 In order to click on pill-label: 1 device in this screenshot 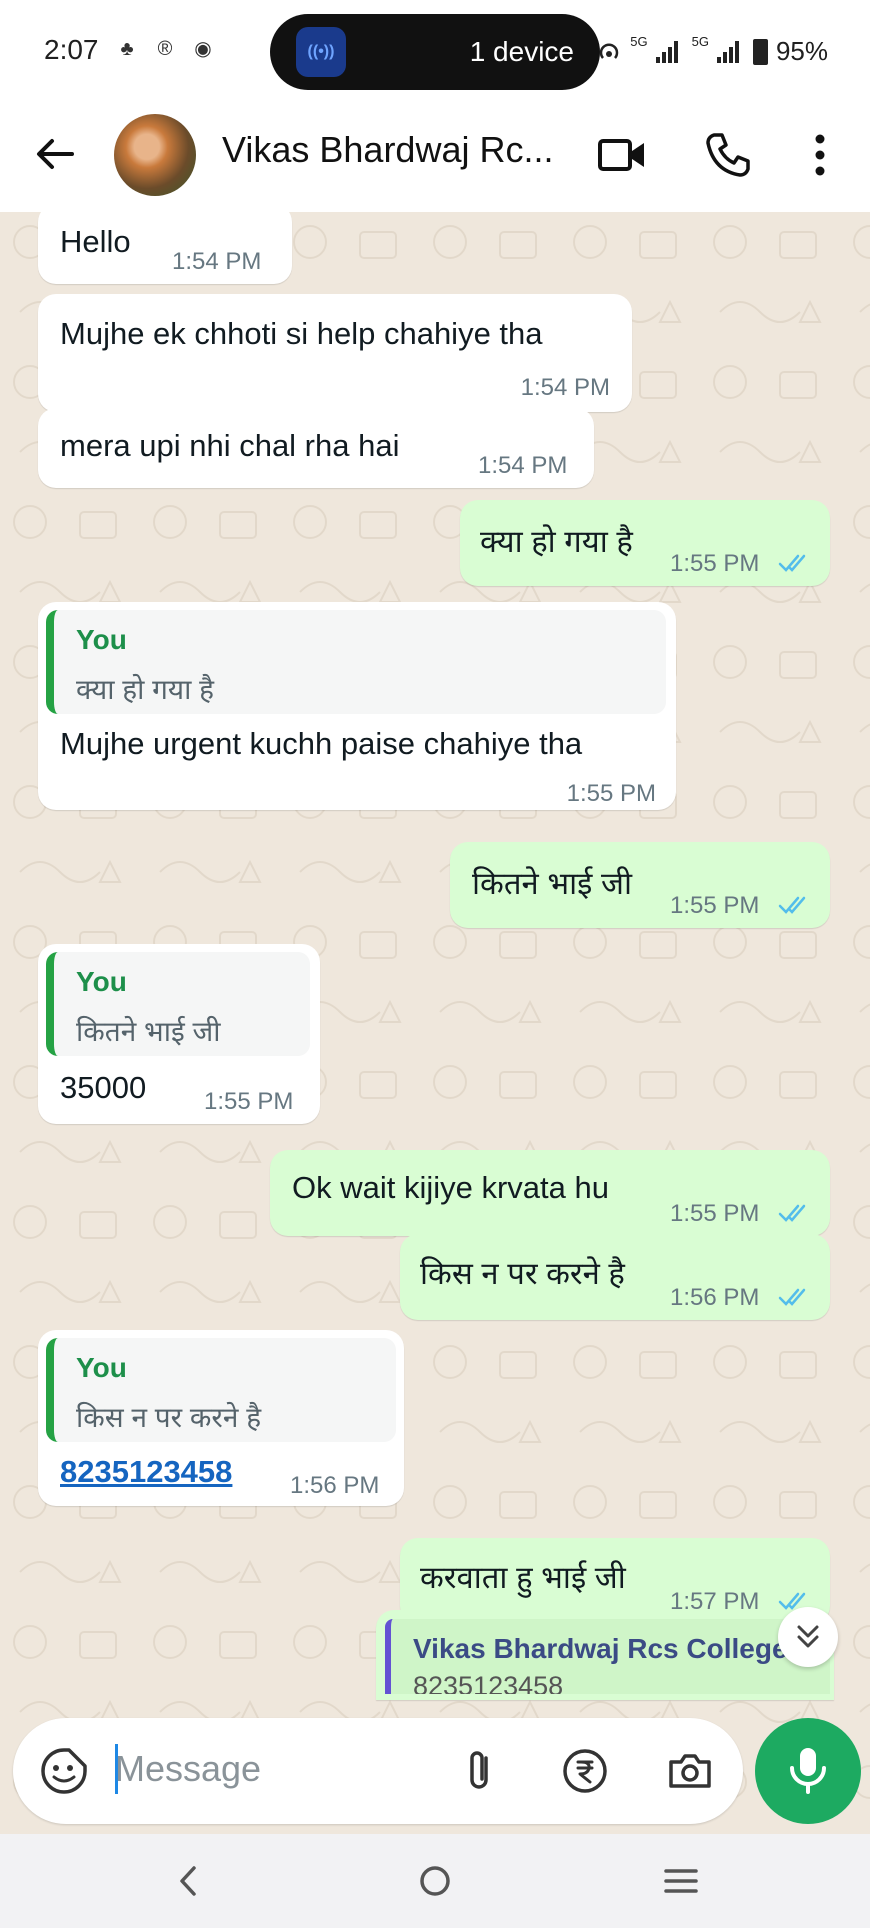, I will do `click(521, 51)`.